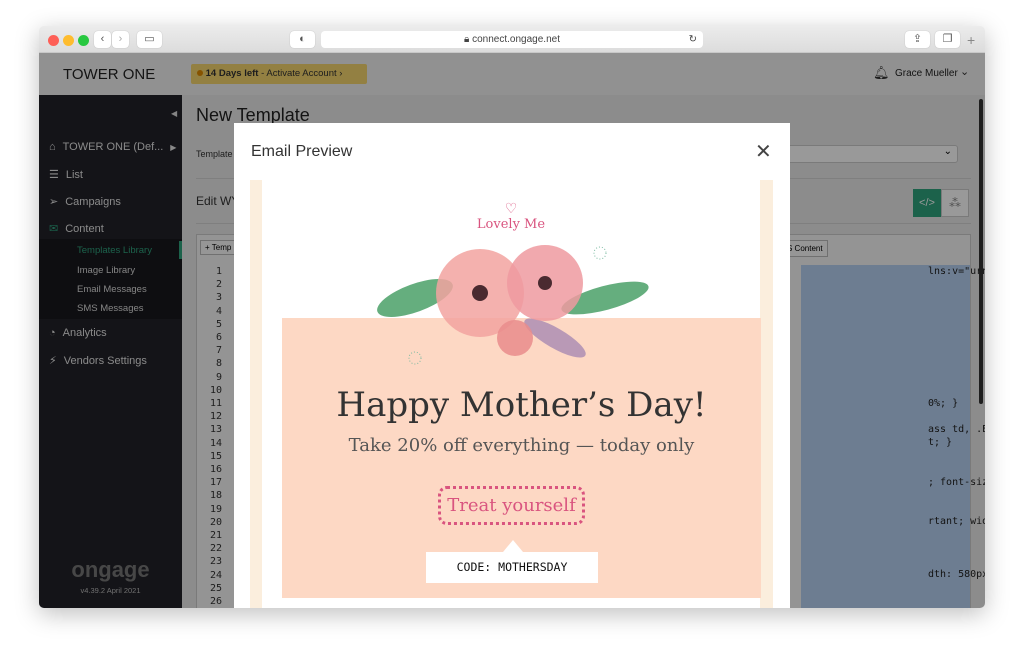 The image size is (1024, 660). Describe the element at coordinates (971, 40) in the screenshot. I see `new-tab-icon: +` at that location.